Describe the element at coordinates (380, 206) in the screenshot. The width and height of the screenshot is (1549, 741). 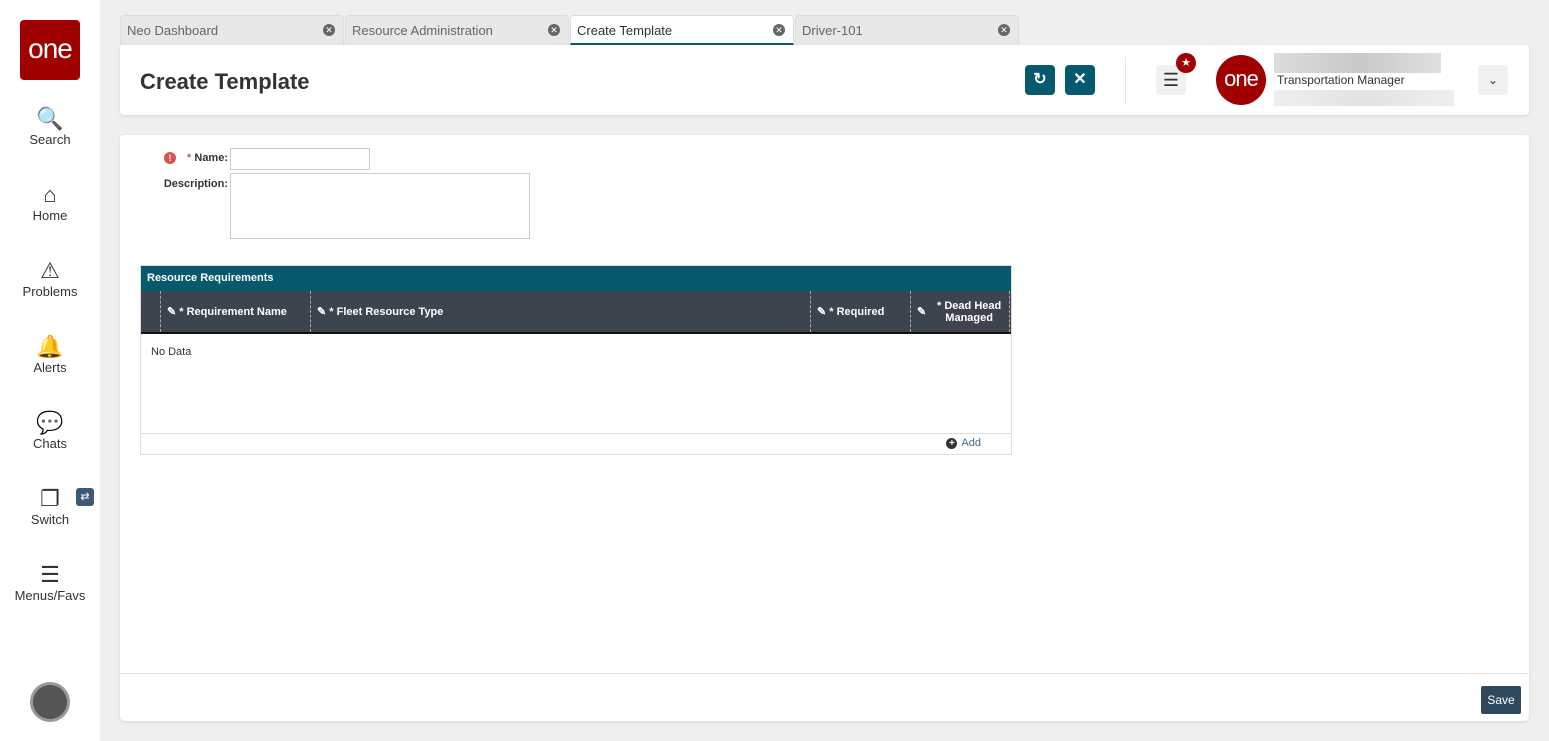
I see `description-input` at that location.